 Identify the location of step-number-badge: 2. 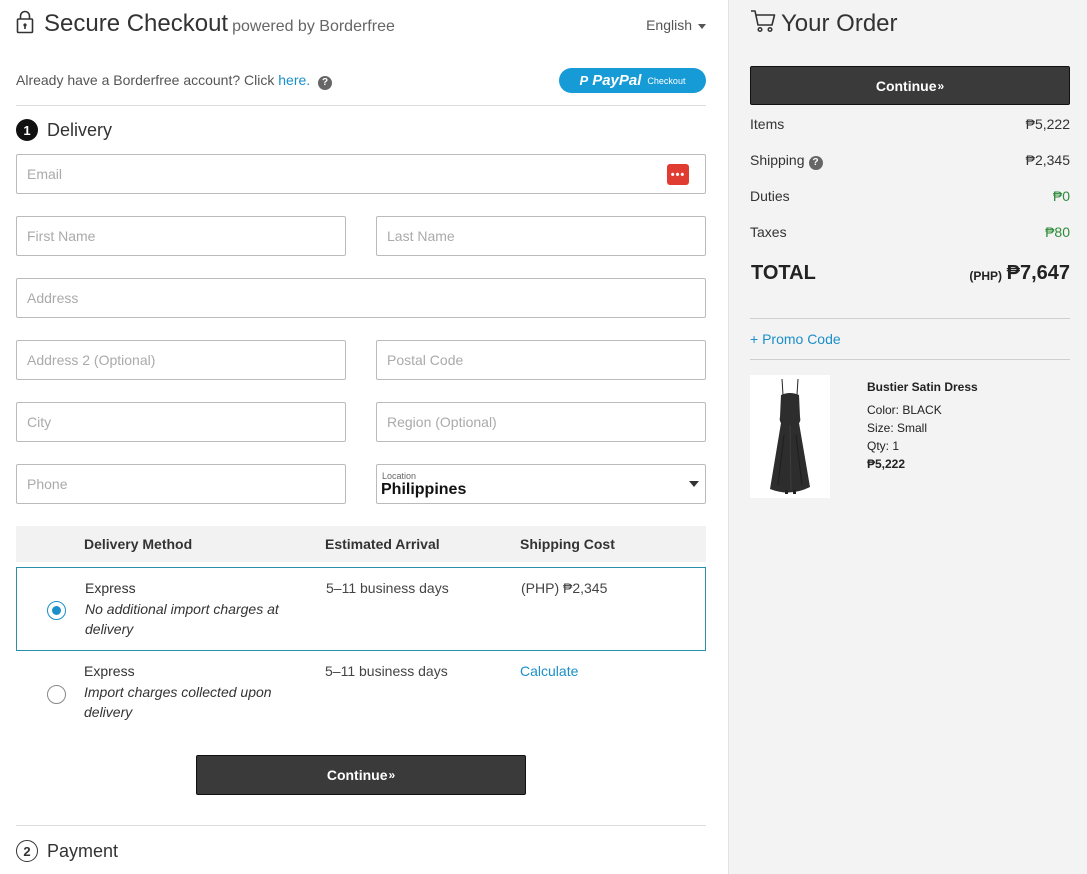
(27, 851).